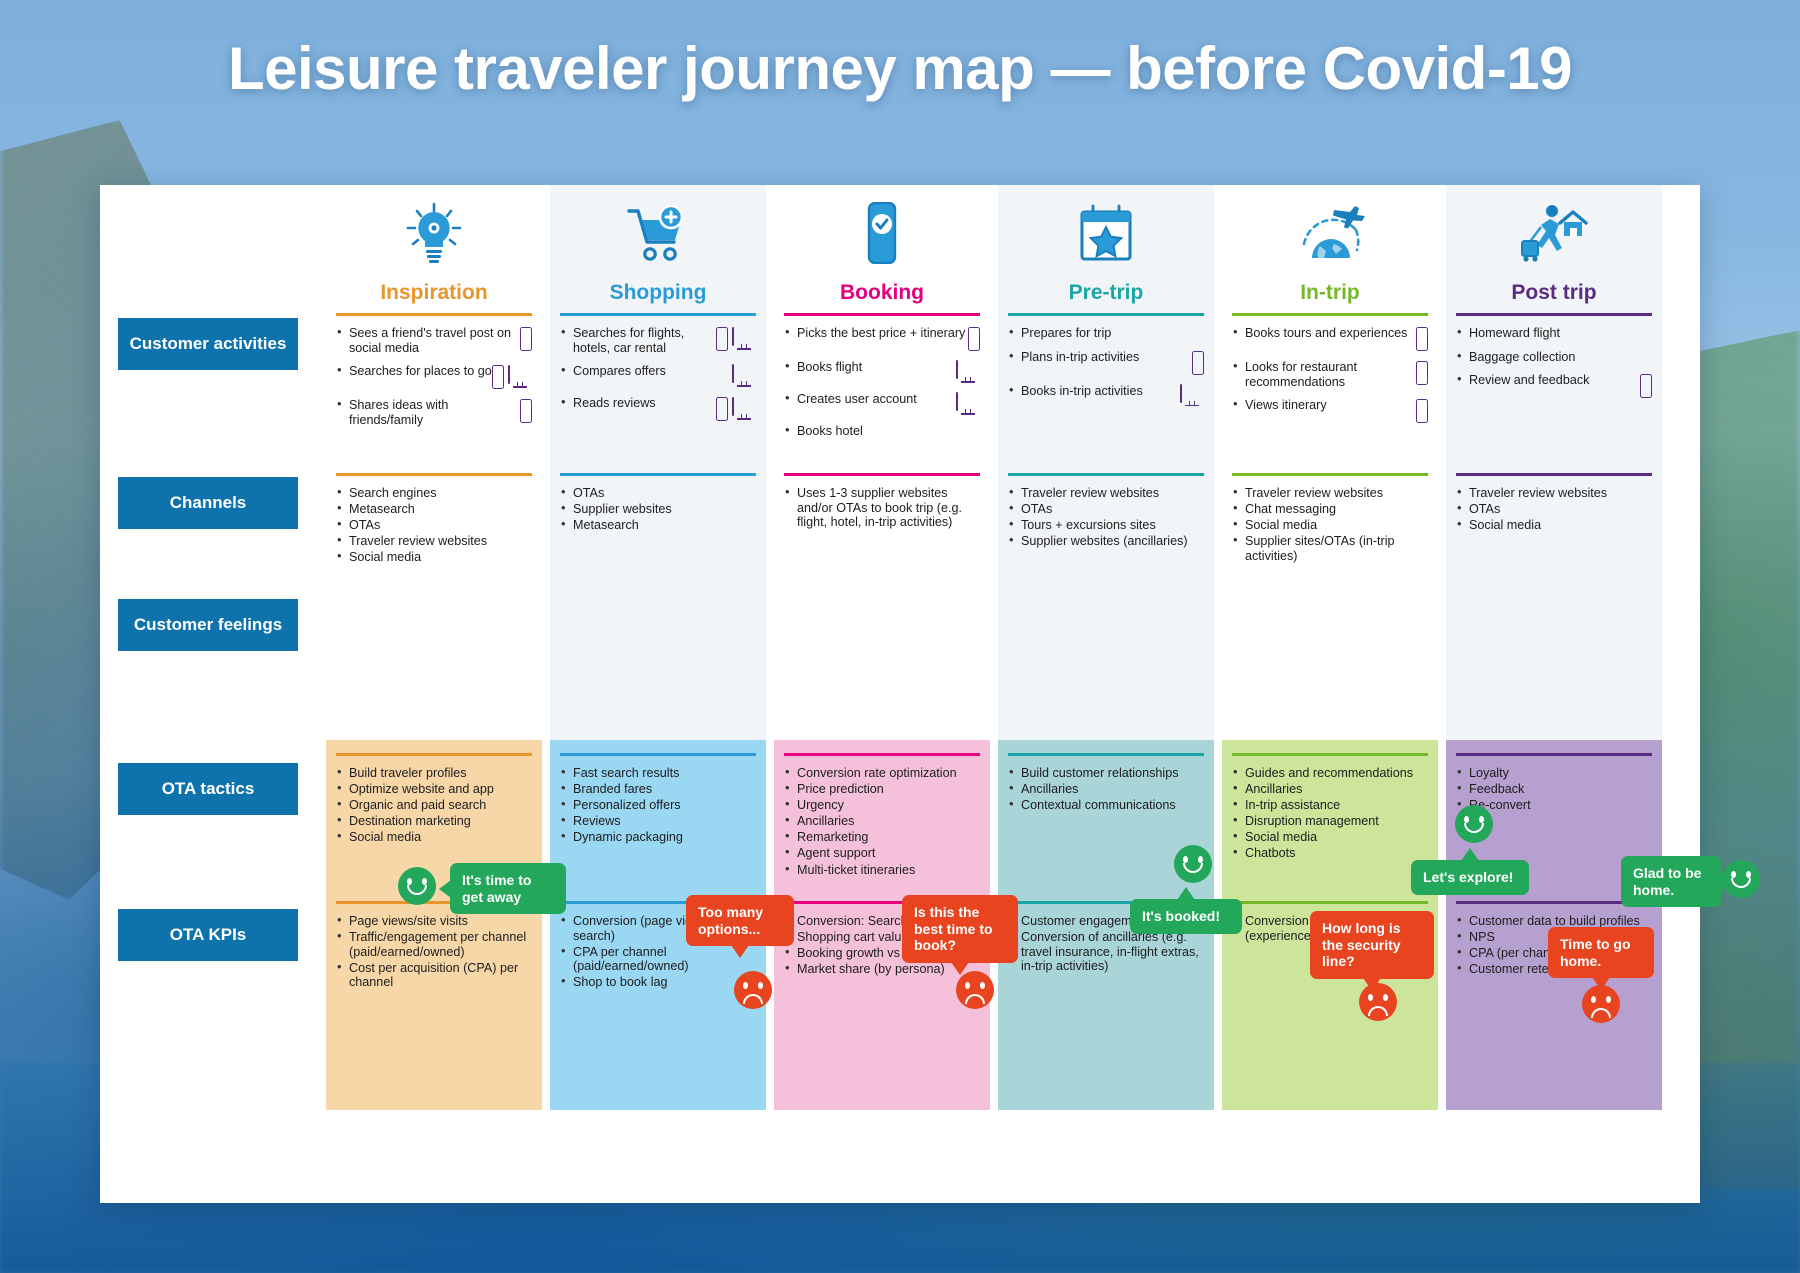 This screenshot has width=1800, height=1273. I want to click on channels-item: Chat messaging, so click(1330, 509).